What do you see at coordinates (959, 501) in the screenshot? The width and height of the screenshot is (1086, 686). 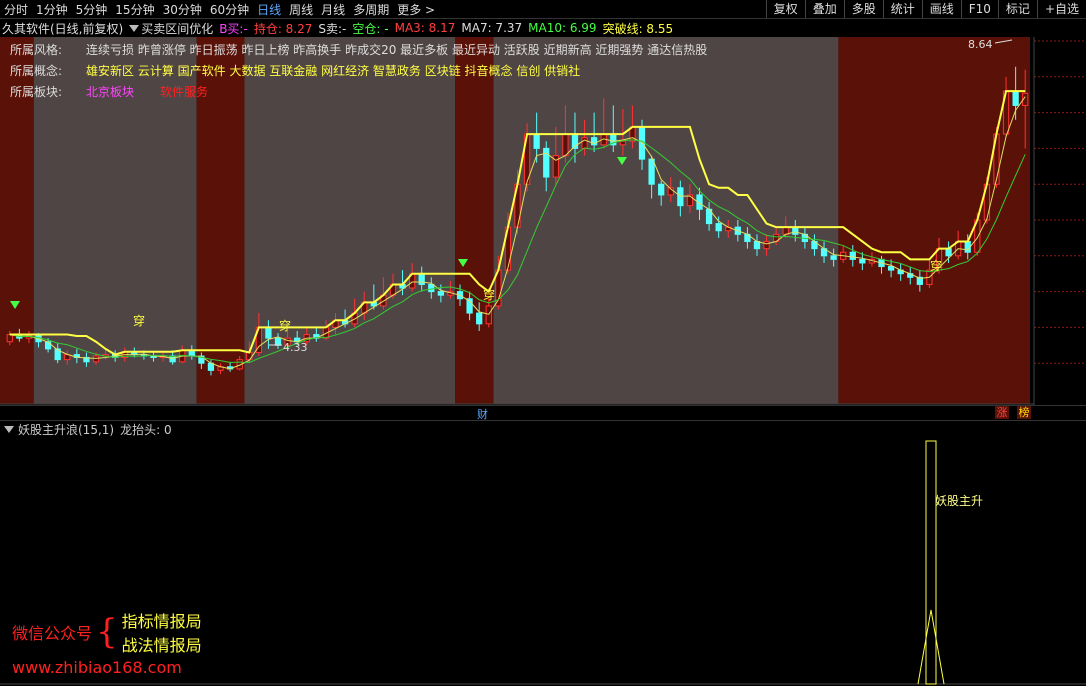 I see `signal-label: 妖股主升` at bounding box center [959, 501].